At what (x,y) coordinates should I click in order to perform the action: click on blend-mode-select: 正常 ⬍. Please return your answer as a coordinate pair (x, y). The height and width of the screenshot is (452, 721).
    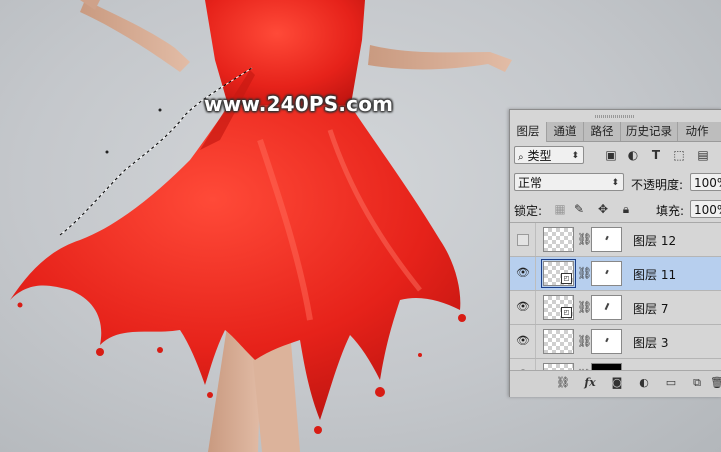
    Looking at the image, I should click on (569, 182).